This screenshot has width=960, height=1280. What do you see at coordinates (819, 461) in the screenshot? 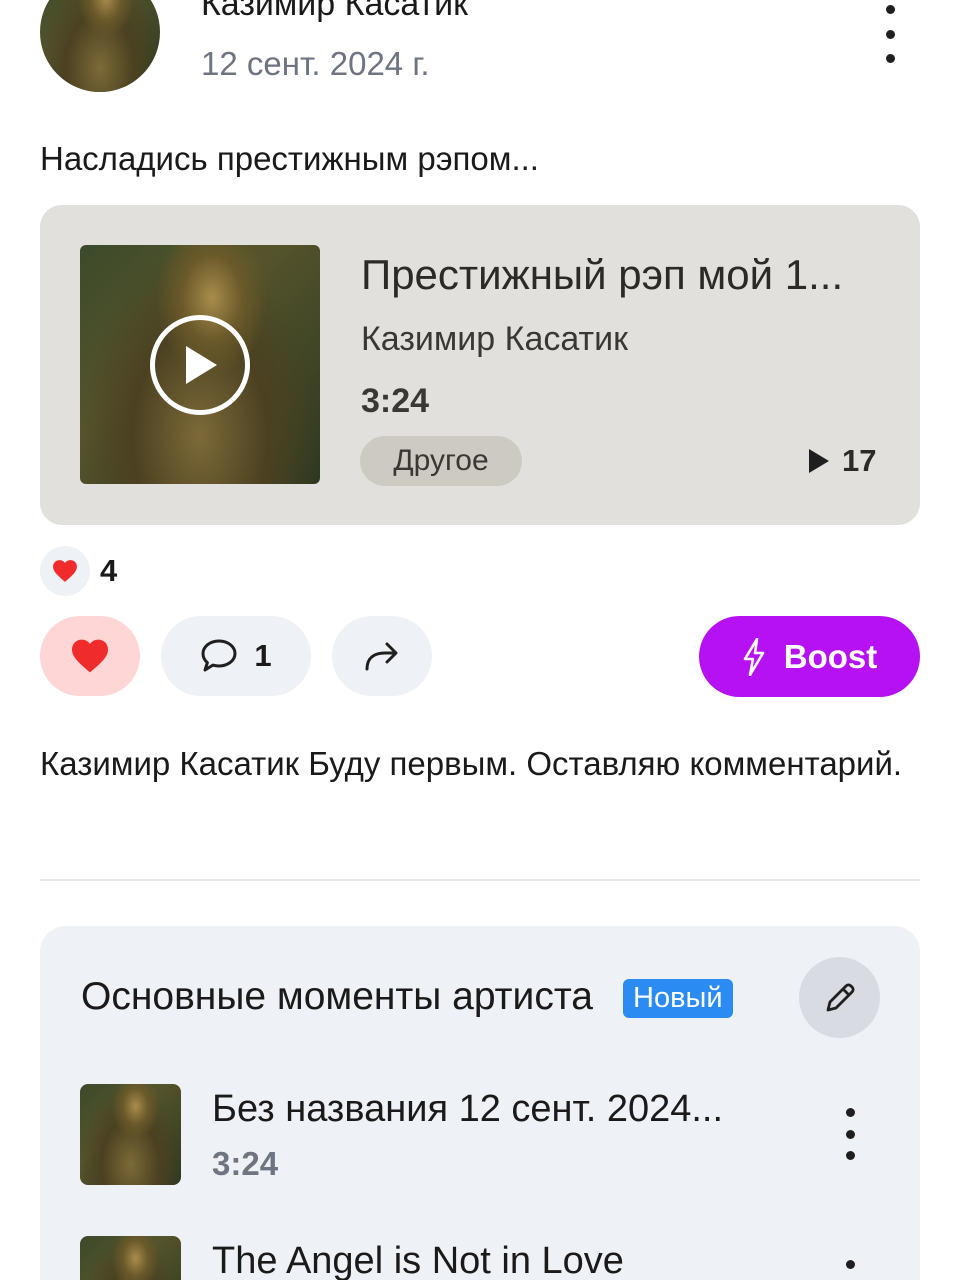
I see `play-count-icon` at bounding box center [819, 461].